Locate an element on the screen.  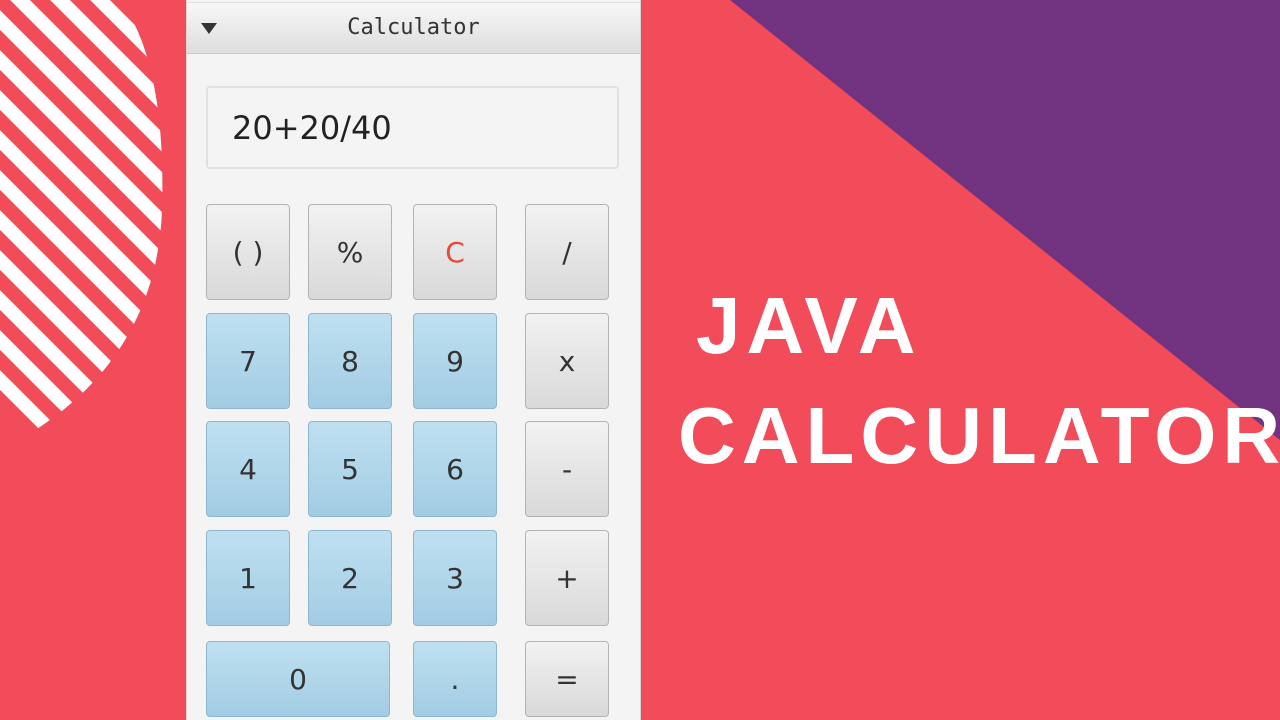
digit-9-button: 9 is located at coordinates (455, 361).